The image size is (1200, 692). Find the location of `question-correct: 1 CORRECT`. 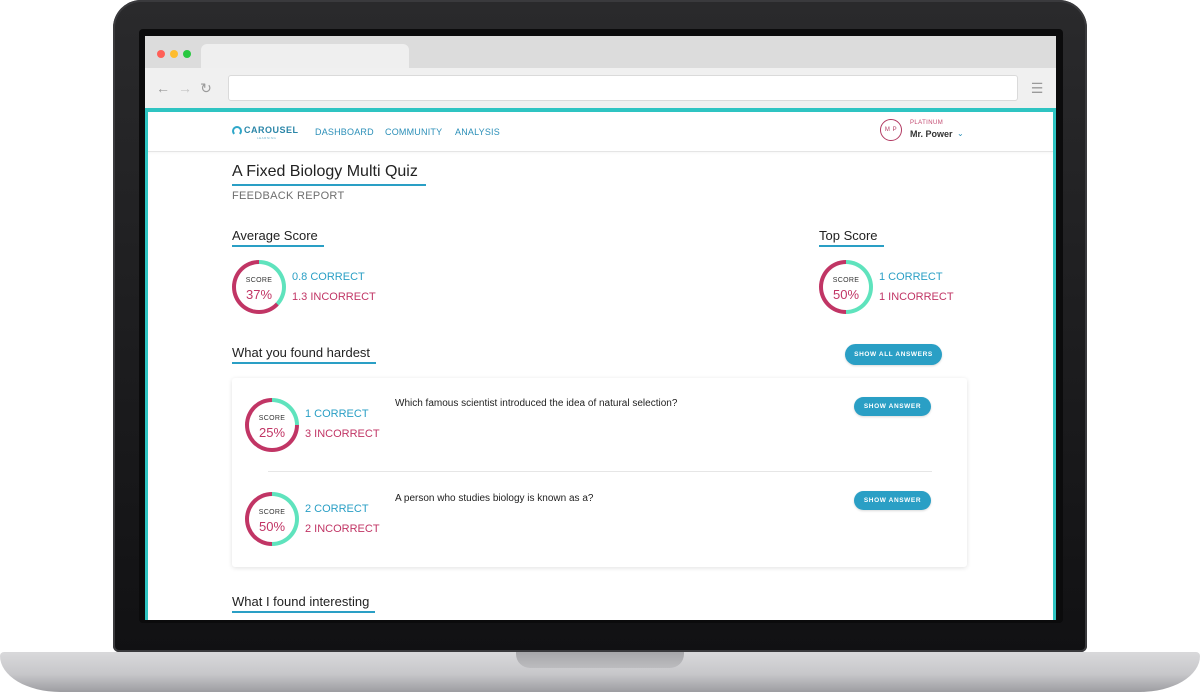

question-correct: 1 CORRECT is located at coordinates (337, 414).